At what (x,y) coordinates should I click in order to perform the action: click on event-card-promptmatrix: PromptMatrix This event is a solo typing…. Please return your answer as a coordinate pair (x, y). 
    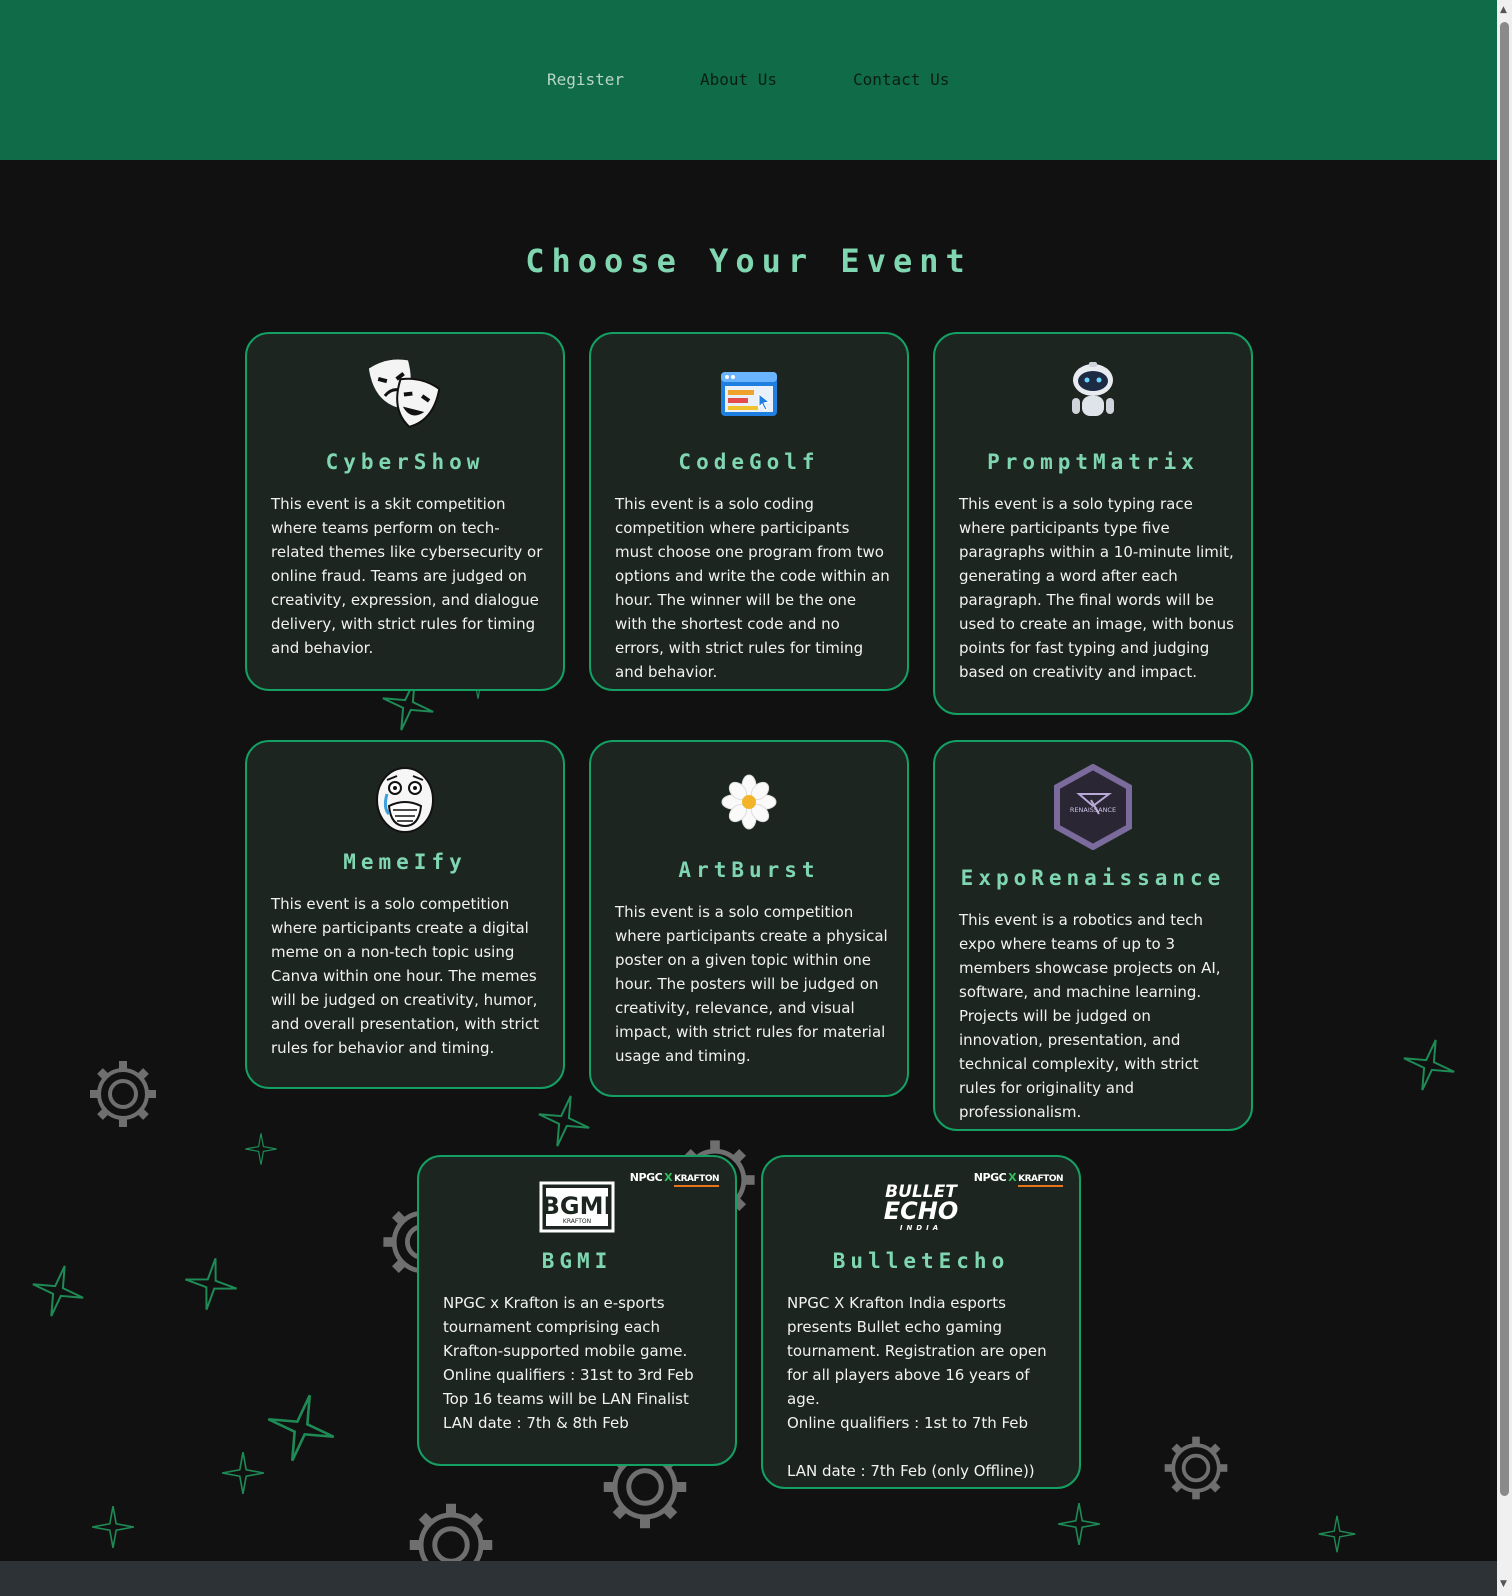
    Looking at the image, I should click on (1093, 523).